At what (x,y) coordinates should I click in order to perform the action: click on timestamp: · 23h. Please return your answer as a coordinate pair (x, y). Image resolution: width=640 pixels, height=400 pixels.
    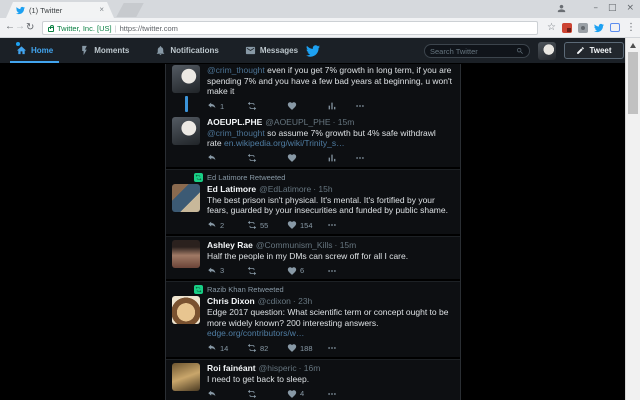
    Looking at the image, I should click on (302, 301).